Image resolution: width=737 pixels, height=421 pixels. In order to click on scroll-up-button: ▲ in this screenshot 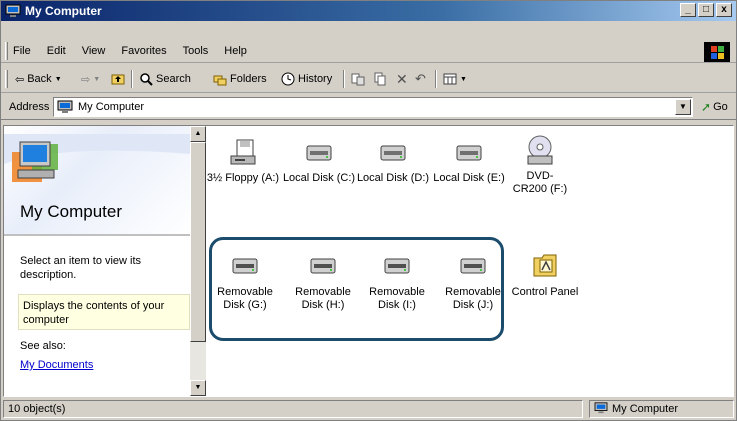, I will do `click(198, 134)`.